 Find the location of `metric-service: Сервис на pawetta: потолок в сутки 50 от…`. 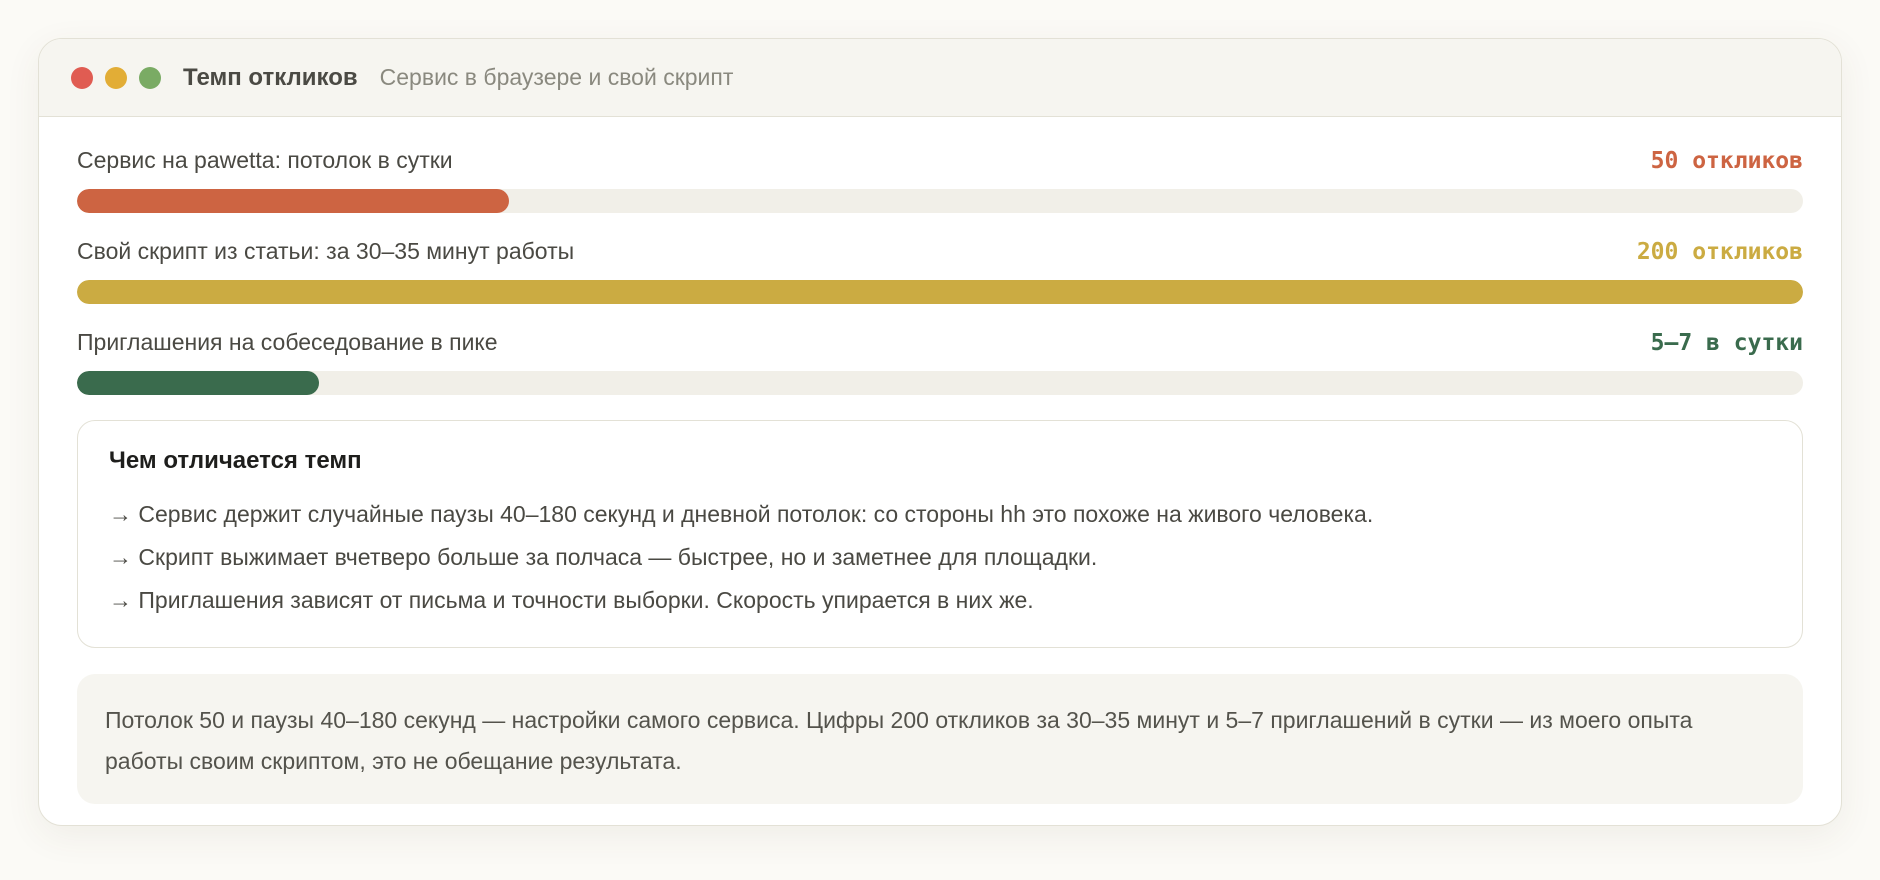

metric-service: Сервис на pawetta: потолок в сутки 50 от… is located at coordinates (940, 180).